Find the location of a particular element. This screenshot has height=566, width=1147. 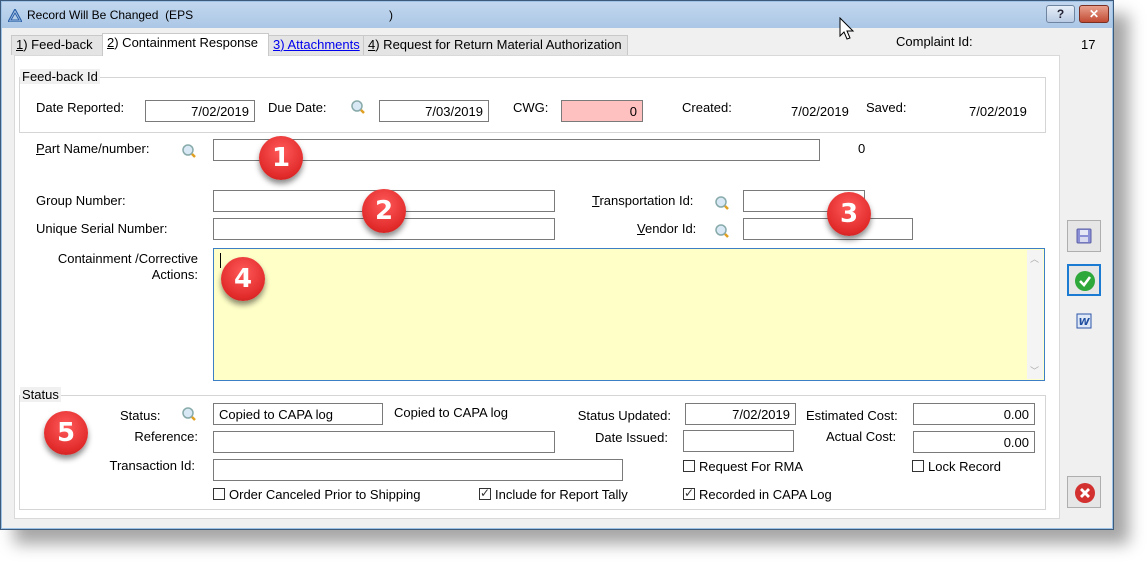

transportation-lookup-icon is located at coordinates (722, 203).